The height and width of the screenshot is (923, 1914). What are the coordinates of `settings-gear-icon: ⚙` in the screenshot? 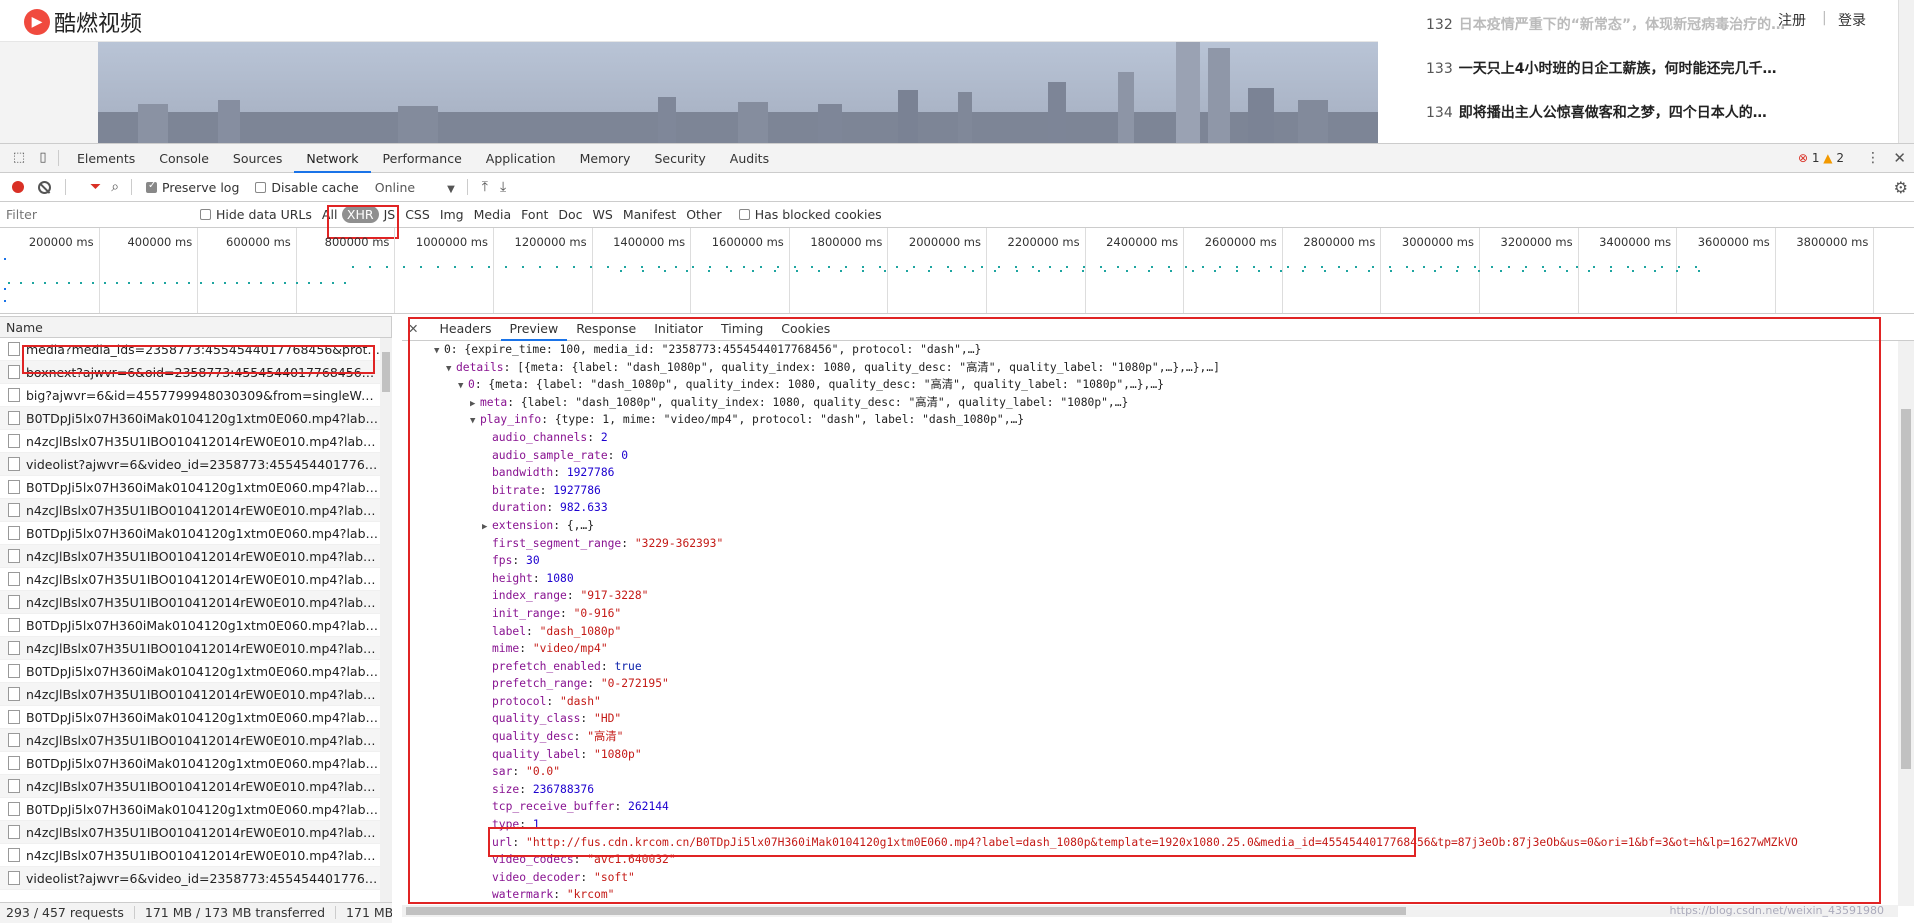 It's located at (1901, 187).